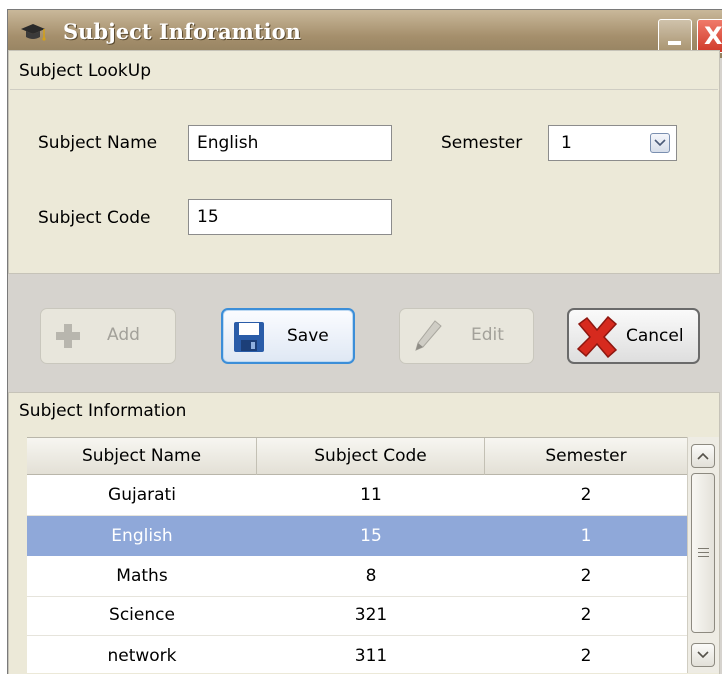 The height and width of the screenshot is (674, 722). I want to click on subject-code-input: 15, so click(290, 217).